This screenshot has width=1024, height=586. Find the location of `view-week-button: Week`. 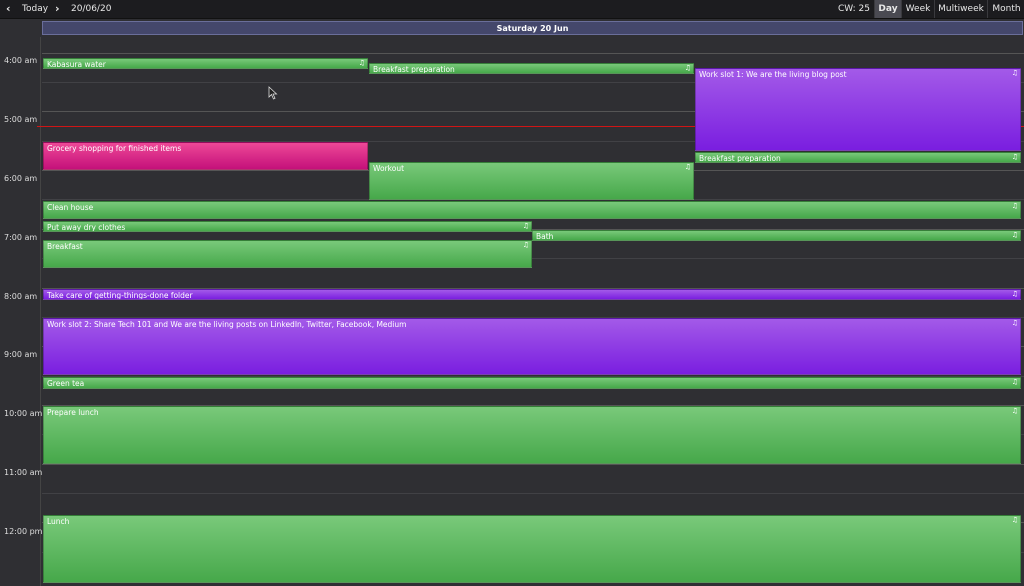

view-week-button: Week is located at coordinates (917, 9).